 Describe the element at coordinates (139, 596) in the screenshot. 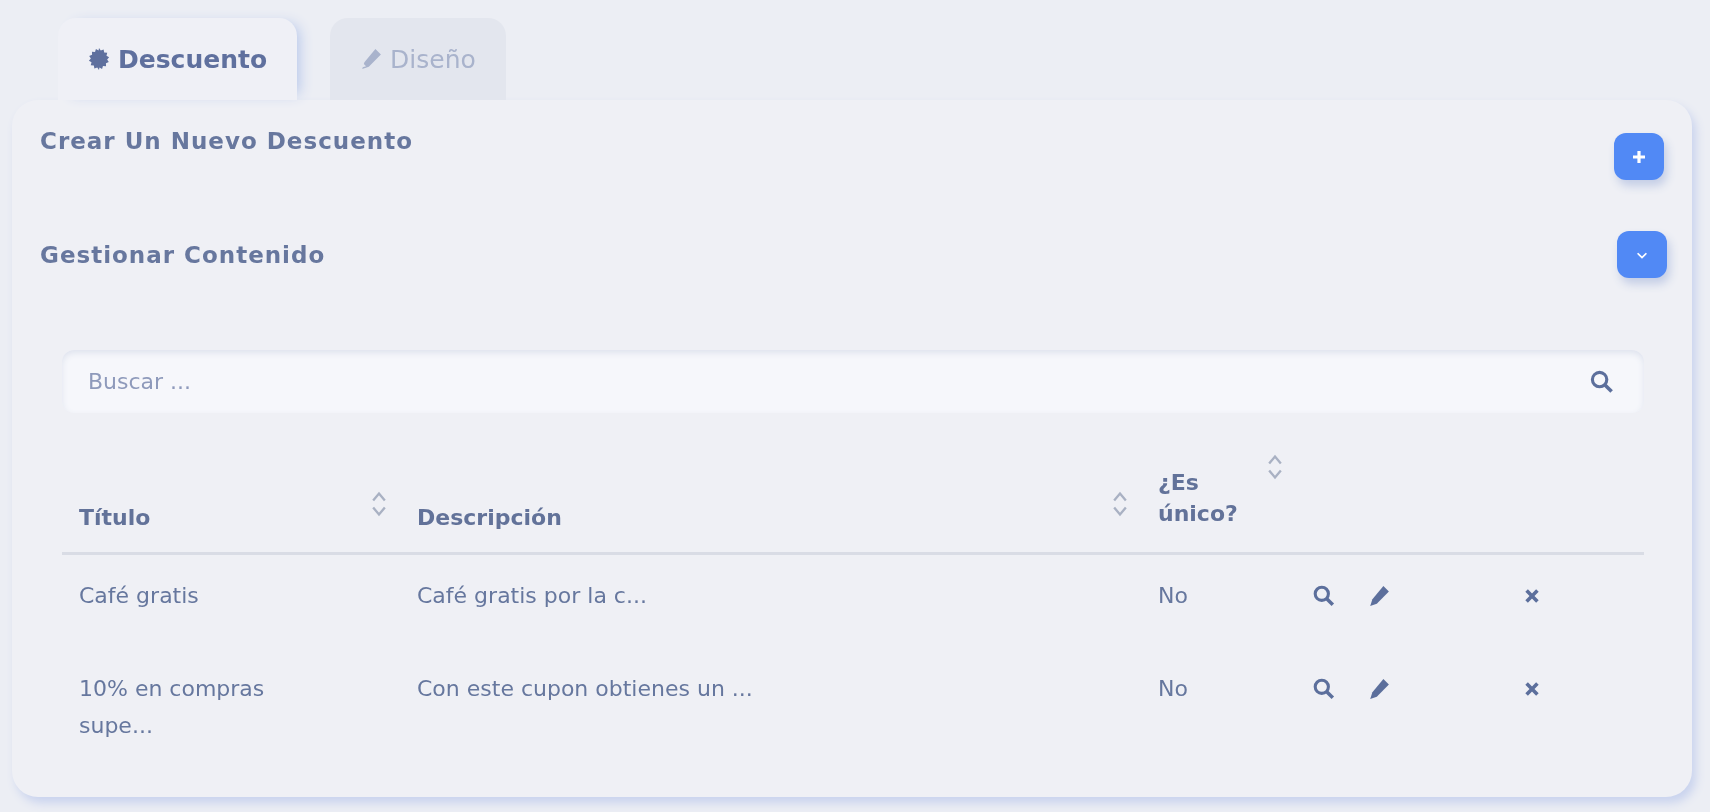

I see `table-cell-text: Café gratis` at that location.